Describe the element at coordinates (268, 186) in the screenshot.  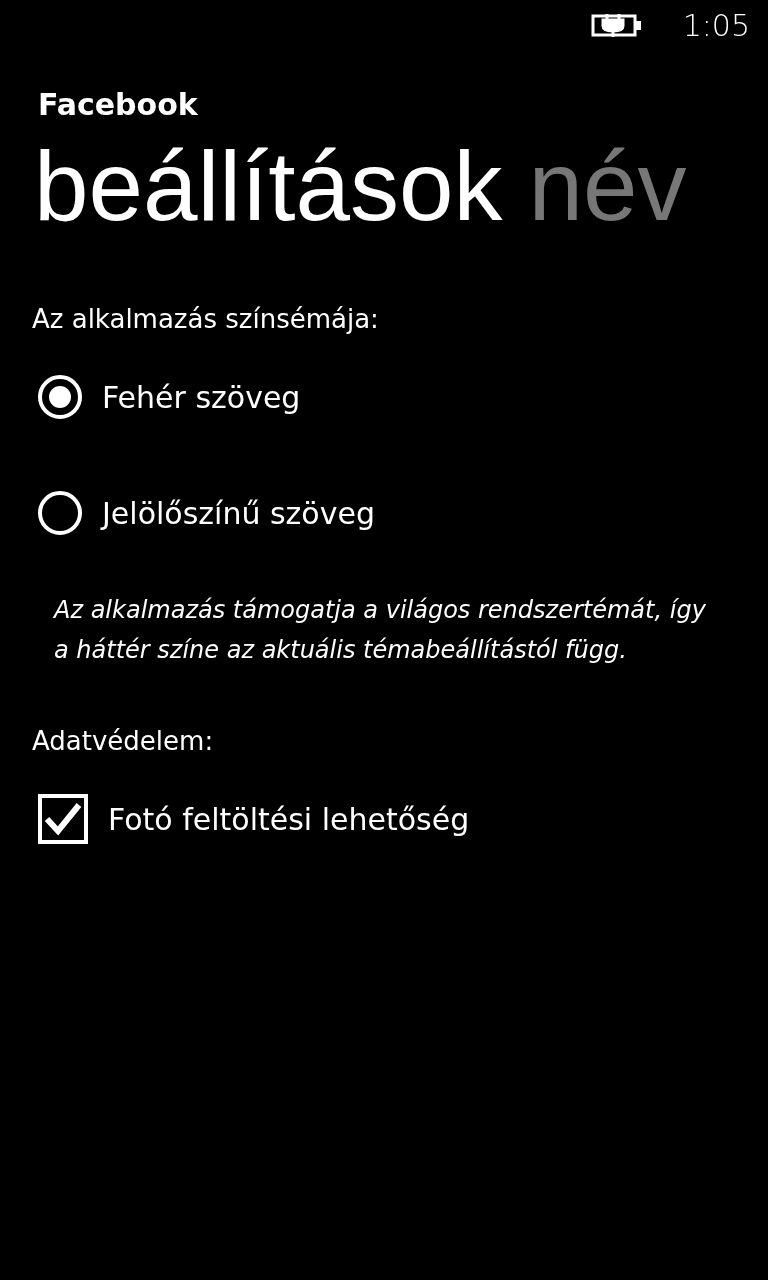
I see `pivot-header: beállítások` at that location.